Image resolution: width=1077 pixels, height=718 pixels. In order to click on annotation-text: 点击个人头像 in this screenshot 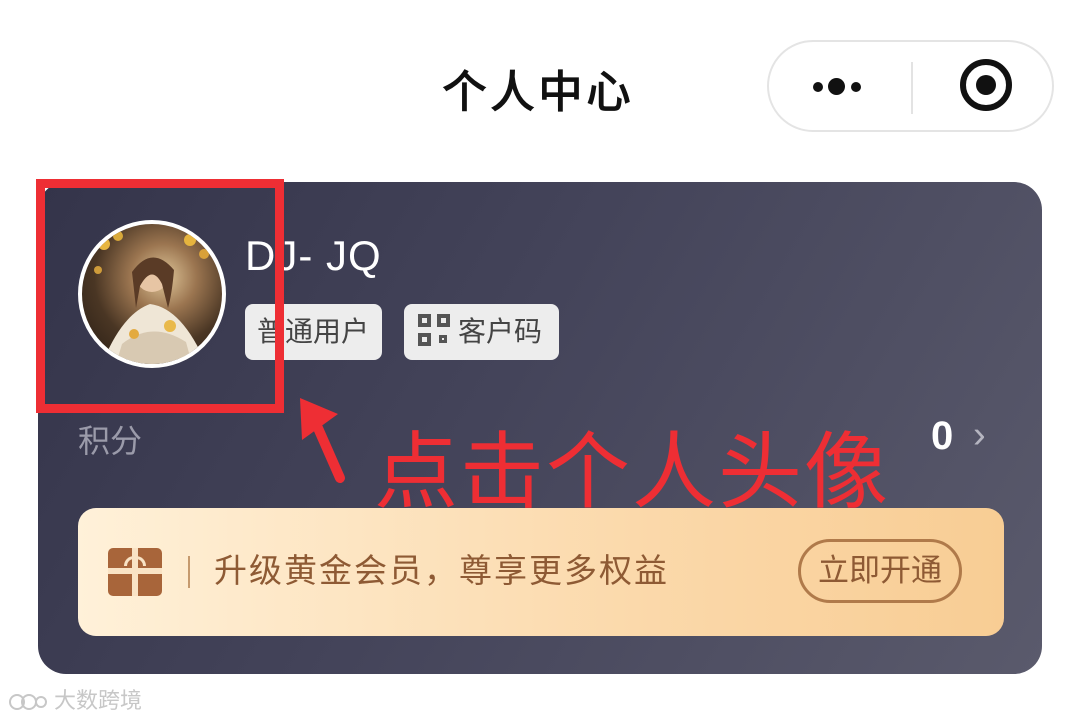, I will do `click(632, 472)`.